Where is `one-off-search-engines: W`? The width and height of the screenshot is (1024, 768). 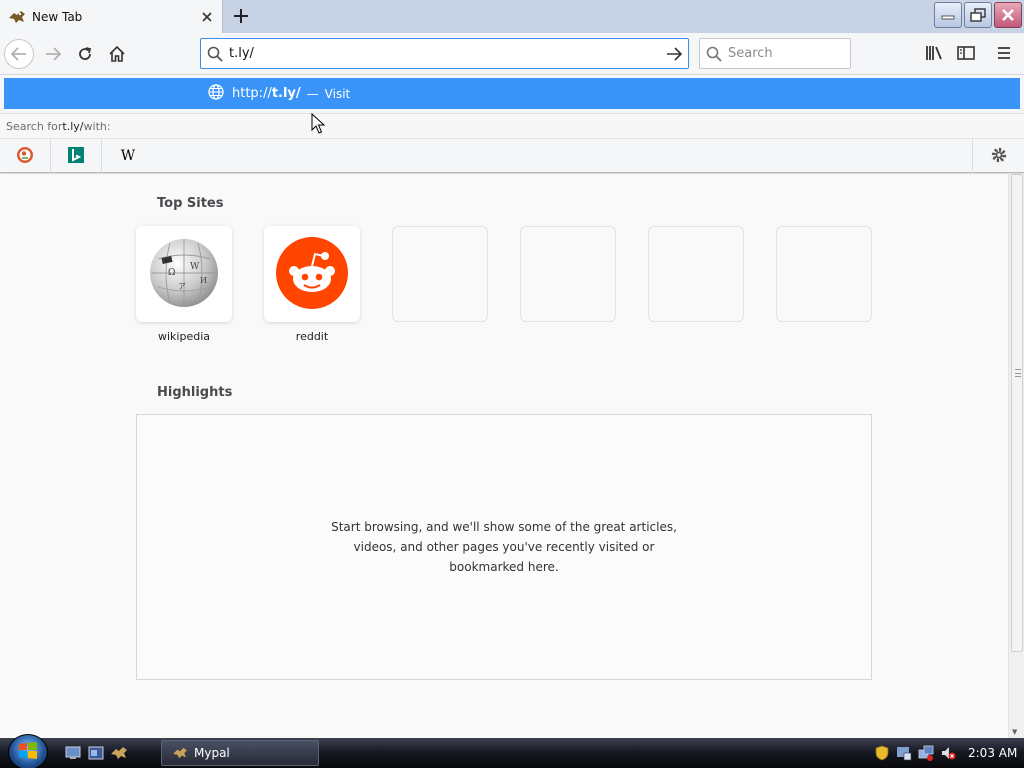 one-off-search-engines: W is located at coordinates (512, 156).